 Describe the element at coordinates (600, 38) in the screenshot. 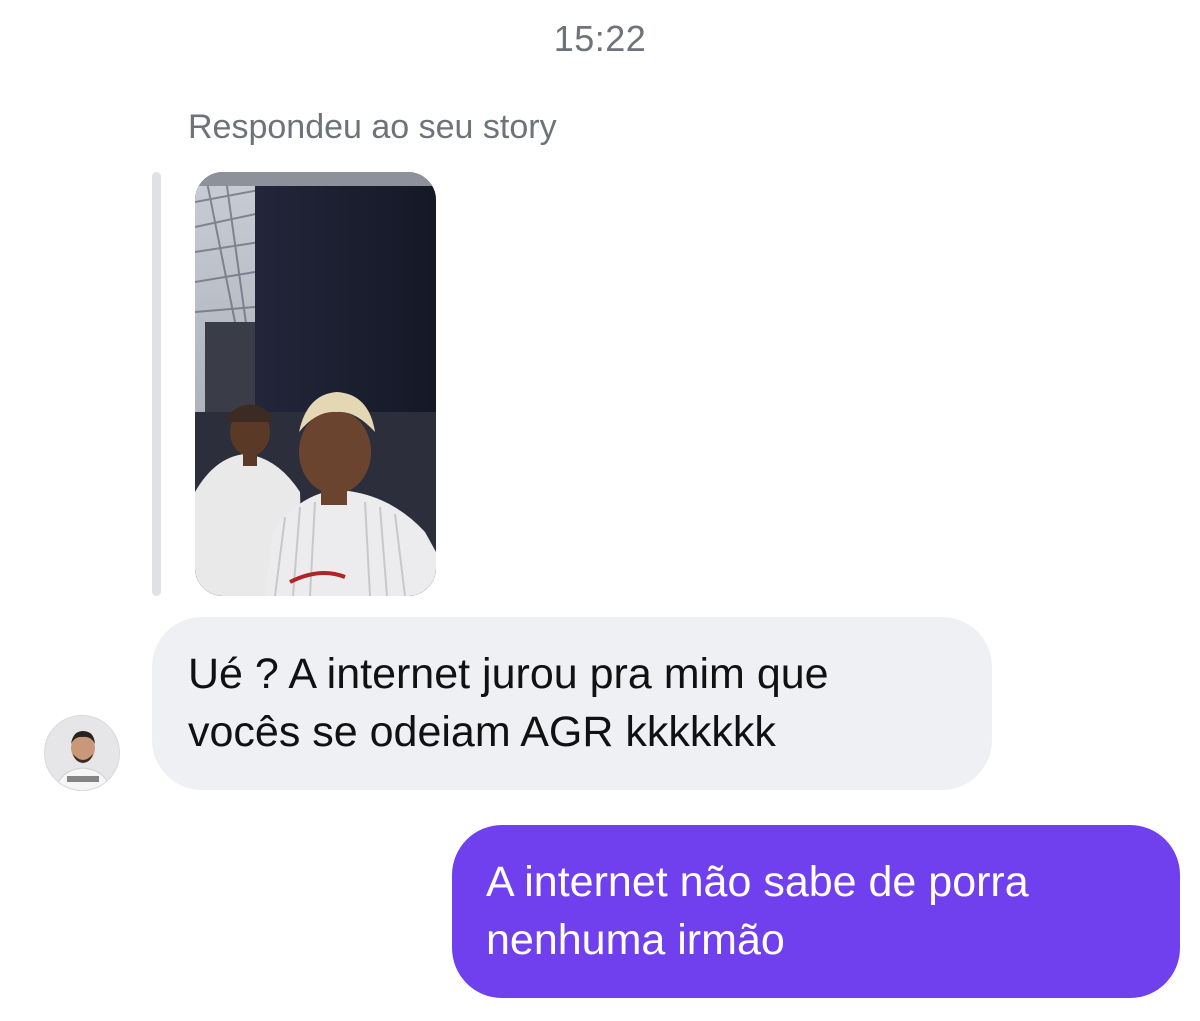

I see `message-timestamp: 15:22` at that location.